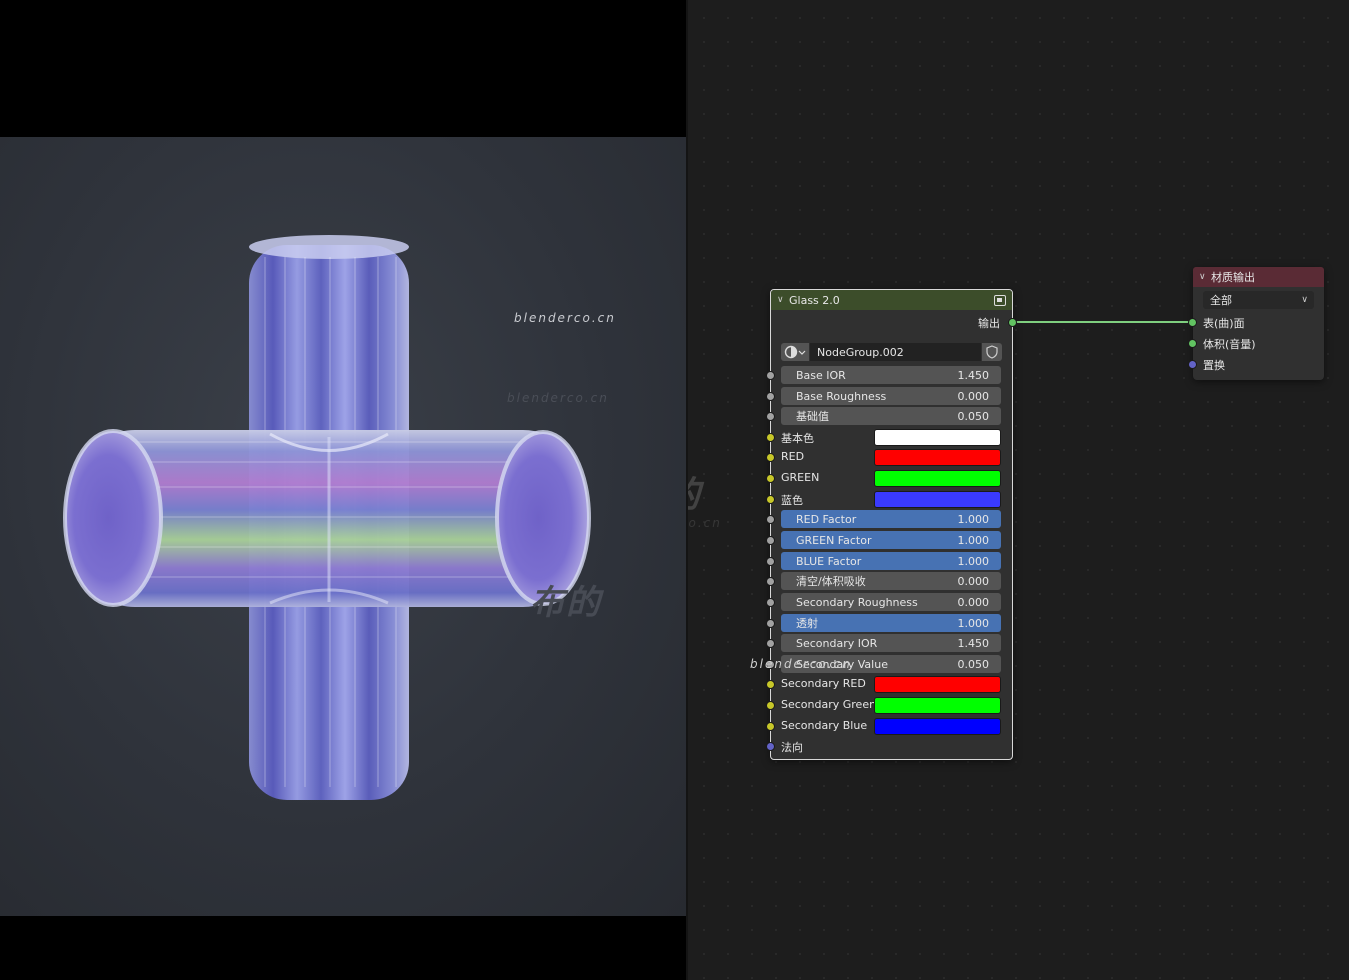  I want to click on node-tree-browse-button, so click(795, 352).